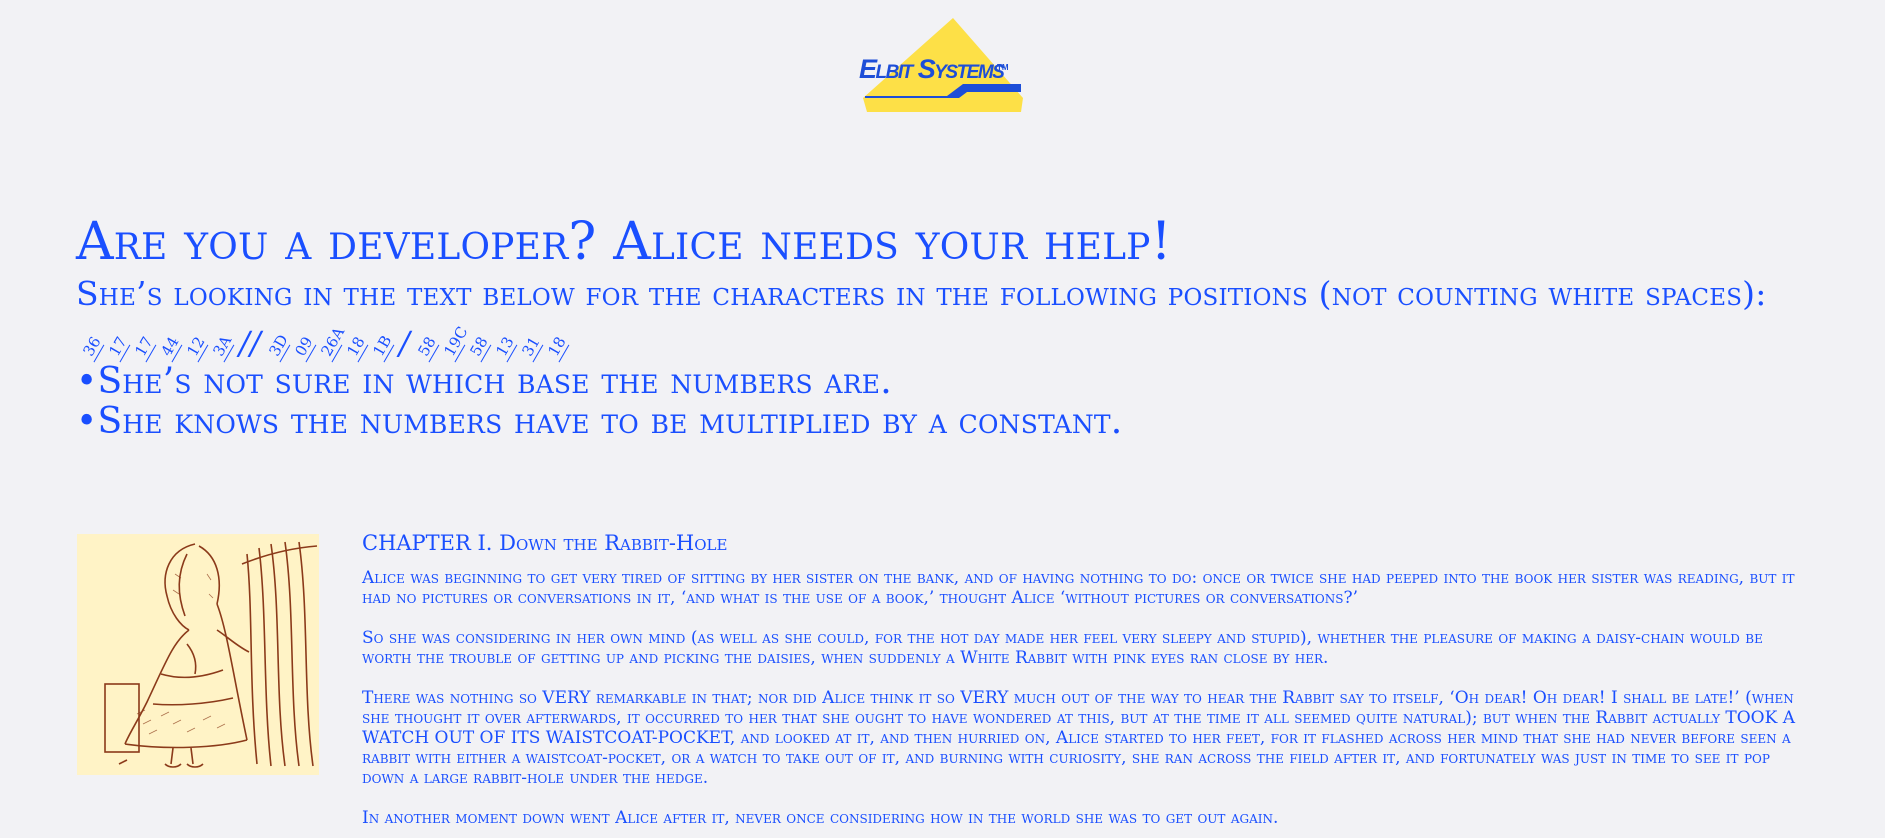 The height and width of the screenshot is (838, 1885). I want to click on position-code: 44, so click(170, 348).